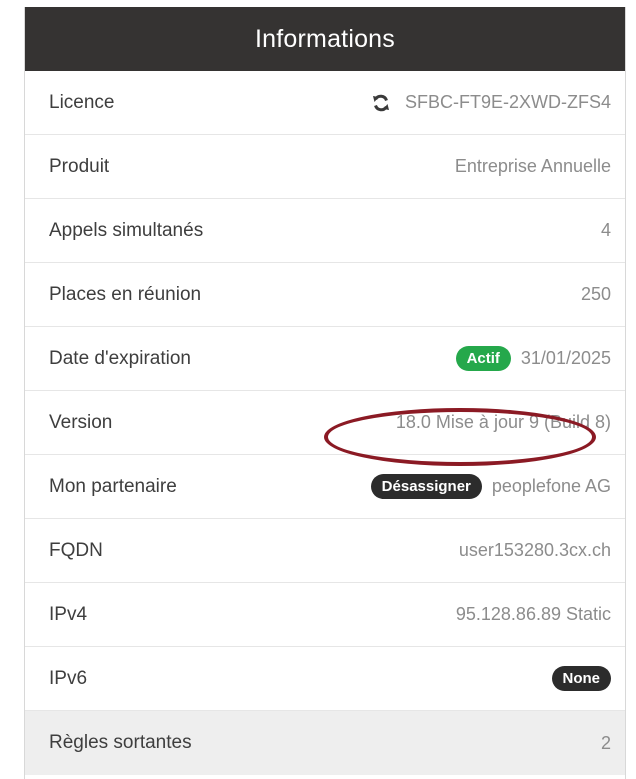 The image size is (636, 779). What do you see at coordinates (325, 231) in the screenshot?
I see `row-appels-simultanes: Appels simultanés 4` at bounding box center [325, 231].